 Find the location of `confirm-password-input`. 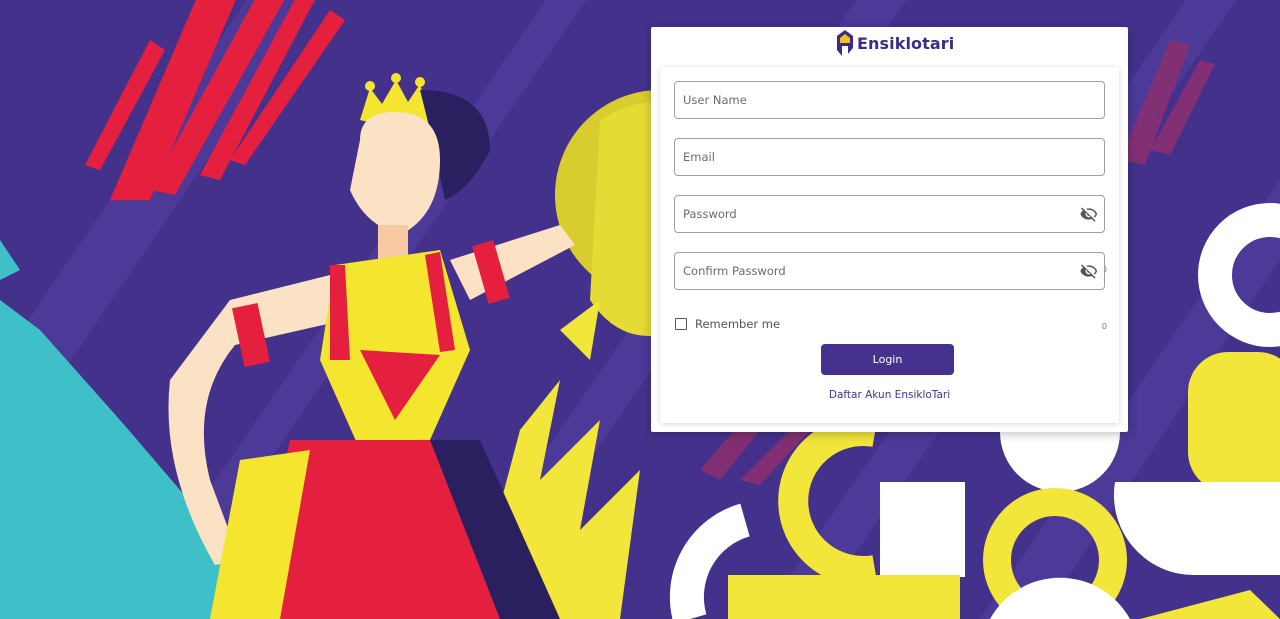

confirm-password-input is located at coordinates (889, 271).